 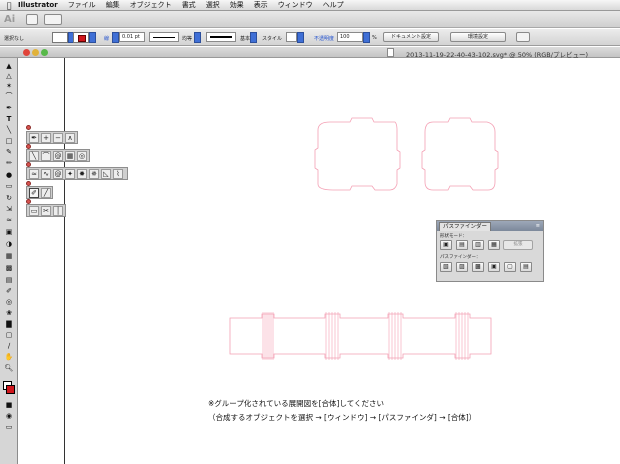 What do you see at coordinates (46, 155) in the screenshot?
I see `arc-tool-icon: ⌒` at bounding box center [46, 155].